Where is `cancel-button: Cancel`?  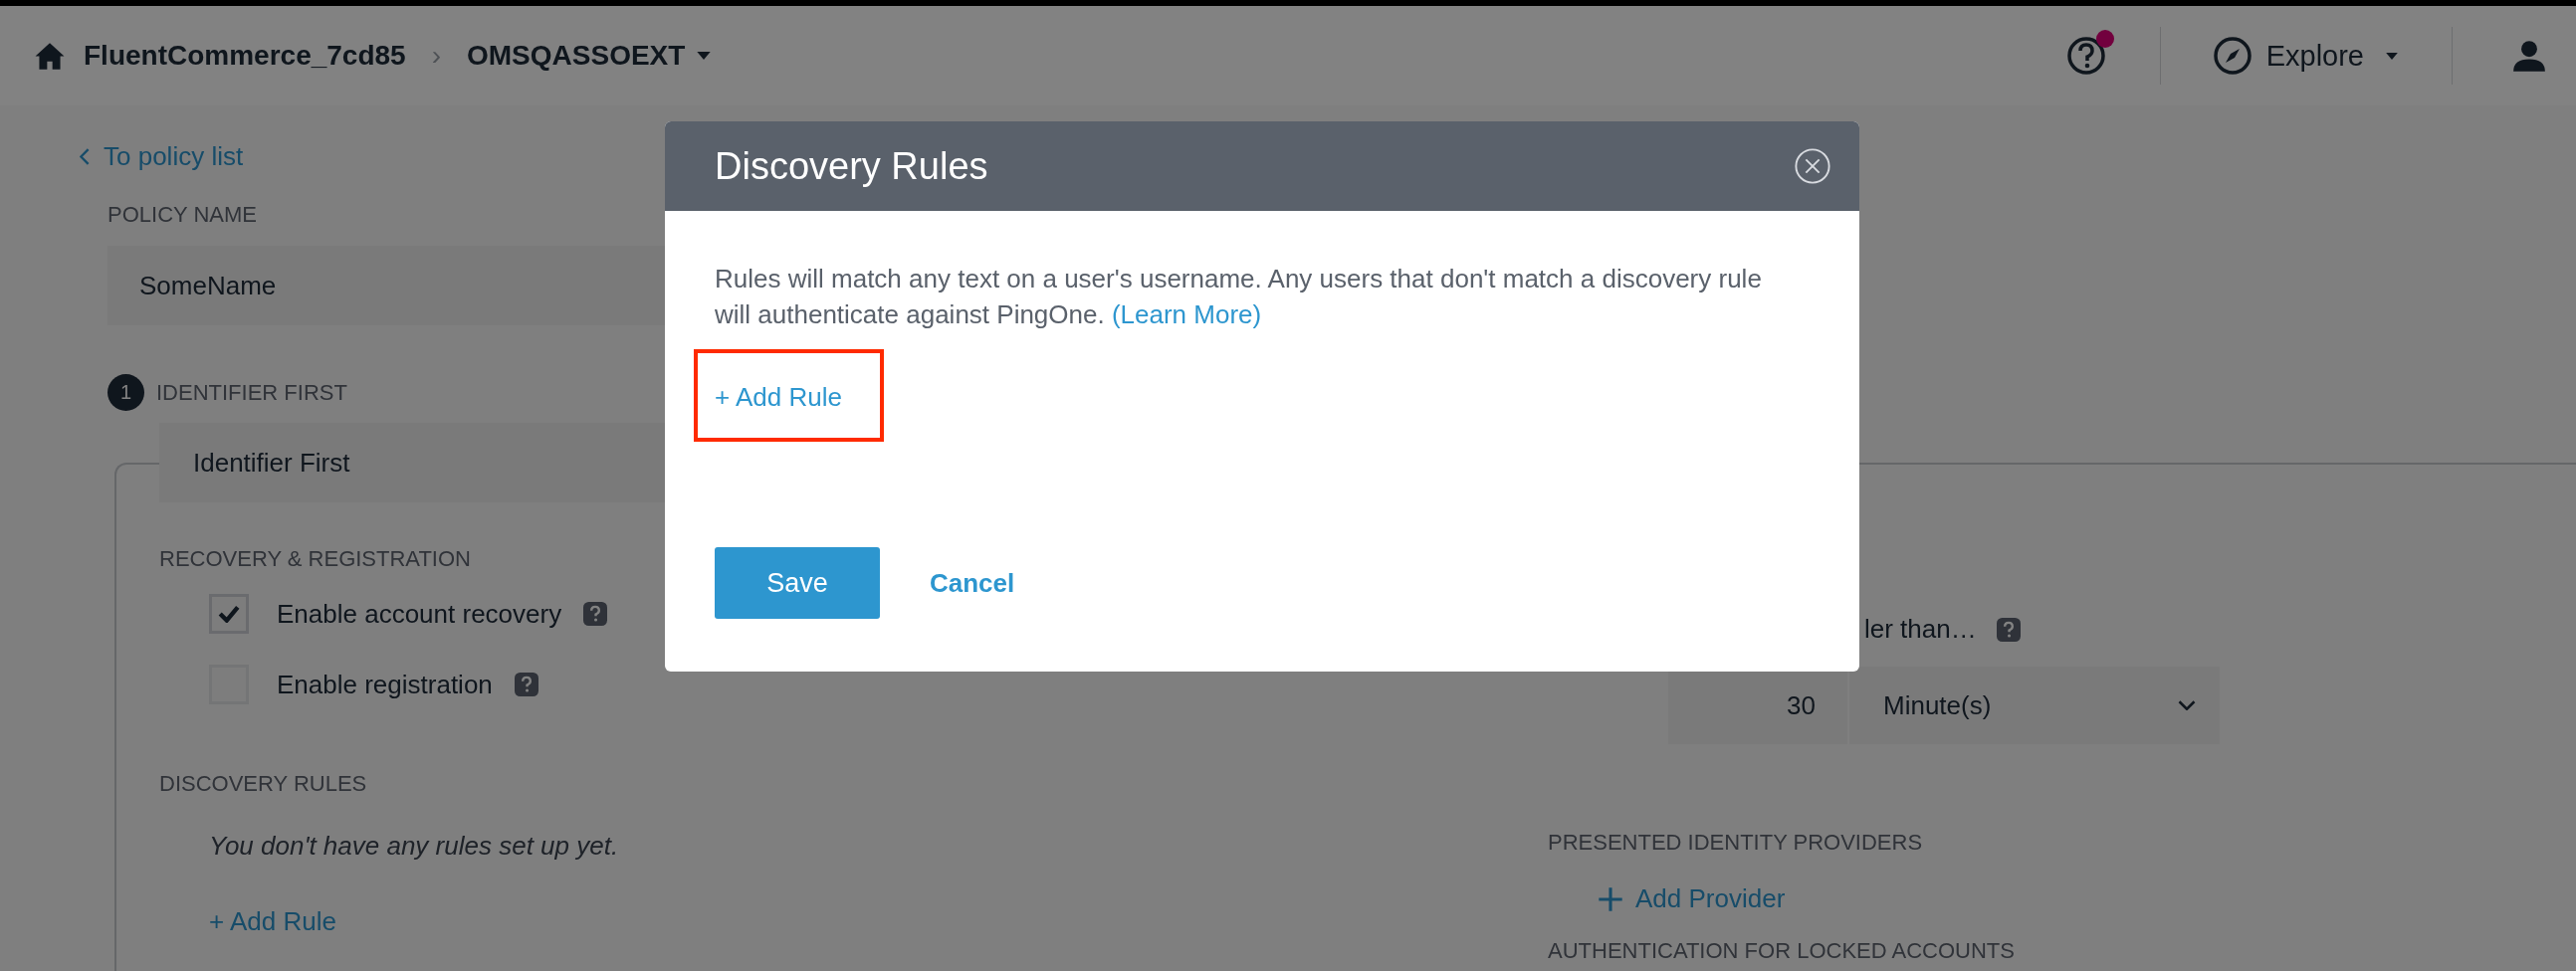 cancel-button: Cancel is located at coordinates (972, 583).